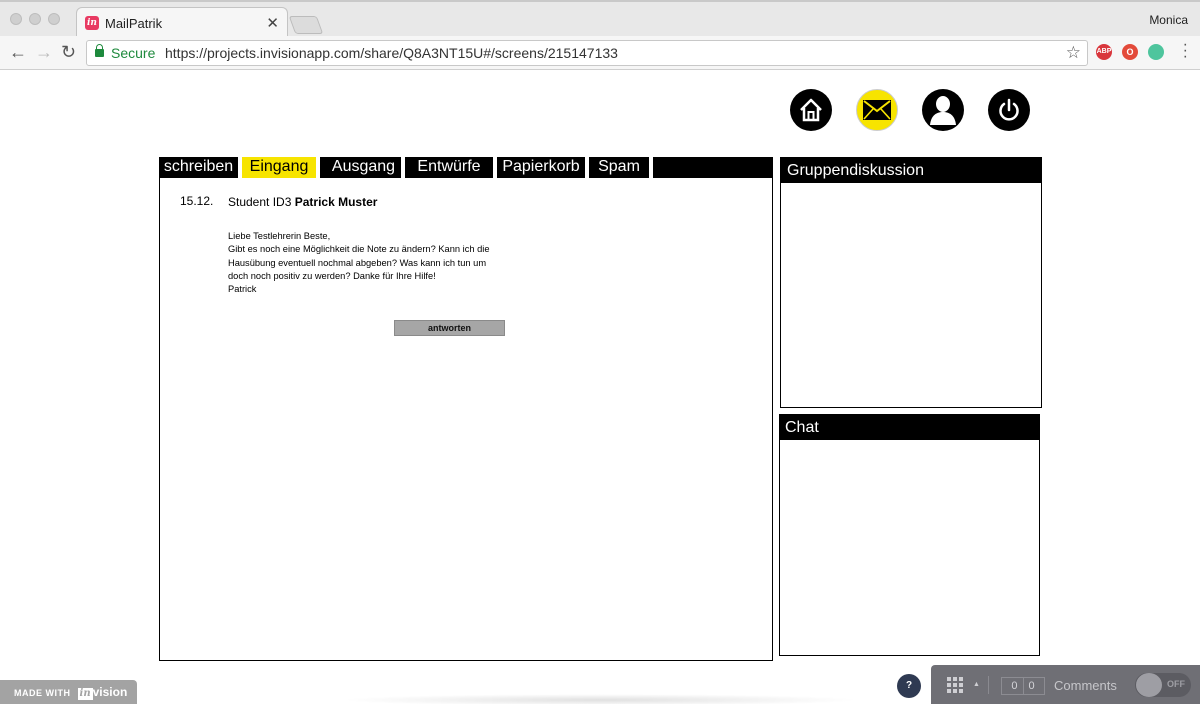 The image size is (1200, 704). What do you see at coordinates (1149, 685) in the screenshot?
I see `toggle-knob` at bounding box center [1149, 685].